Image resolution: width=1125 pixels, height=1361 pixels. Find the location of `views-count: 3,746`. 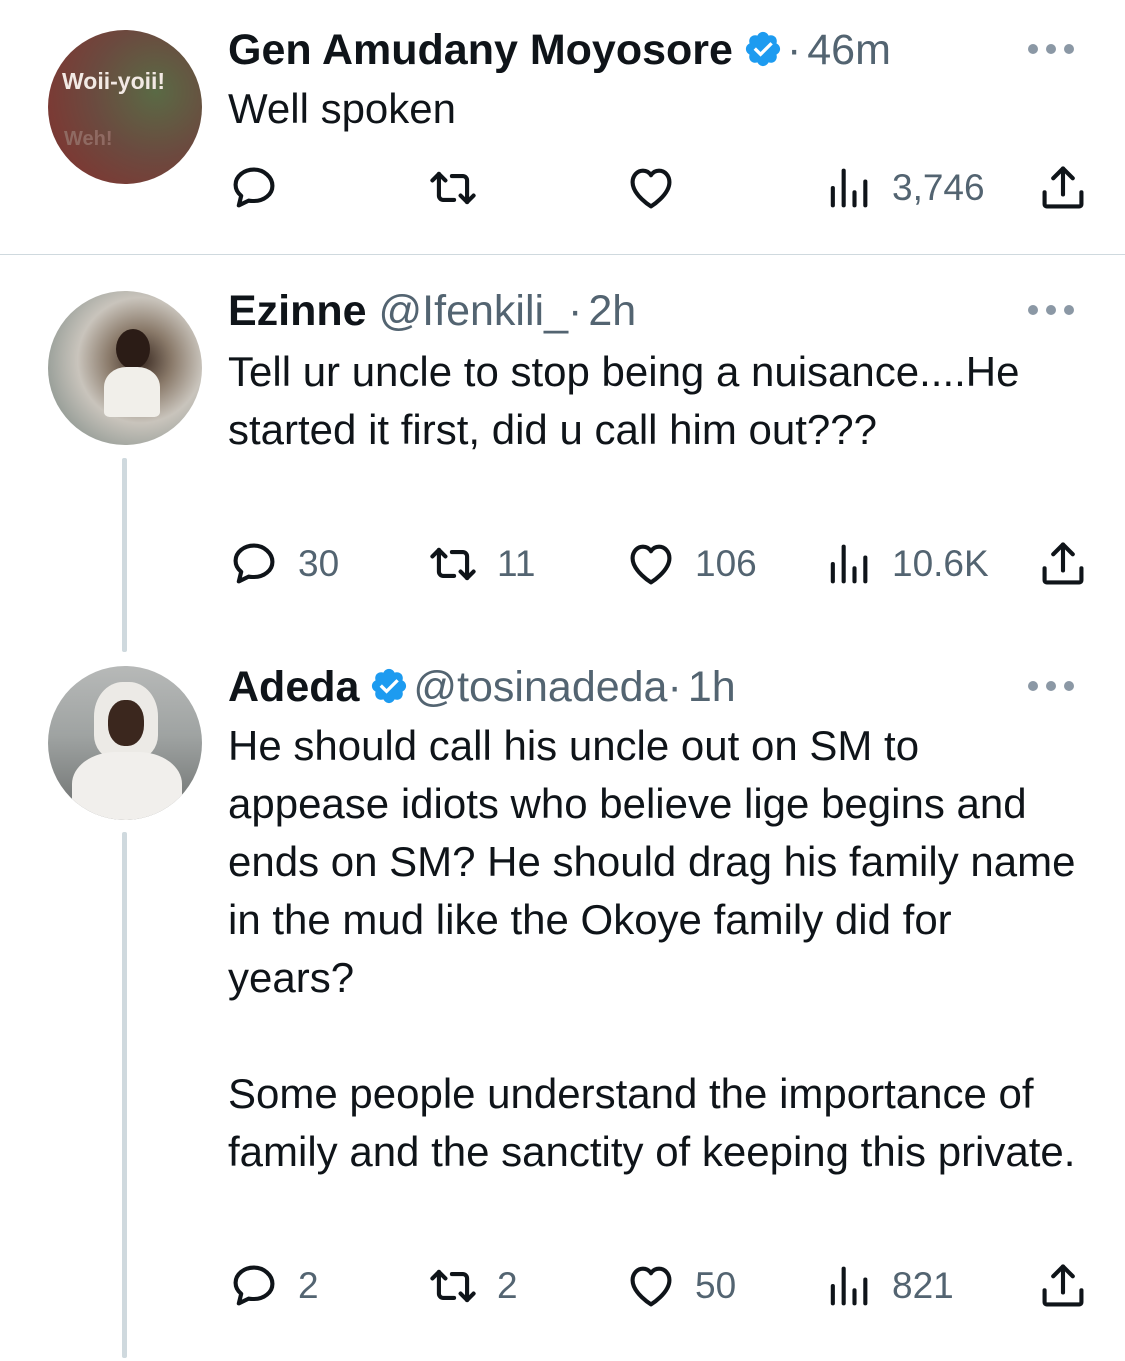

views-count: 3,746 is located at coordinates (938, 187).